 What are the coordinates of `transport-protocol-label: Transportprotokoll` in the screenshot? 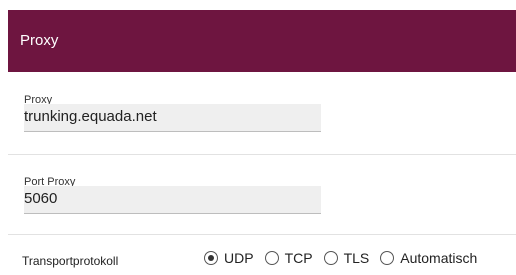 It's located at (70, 261).